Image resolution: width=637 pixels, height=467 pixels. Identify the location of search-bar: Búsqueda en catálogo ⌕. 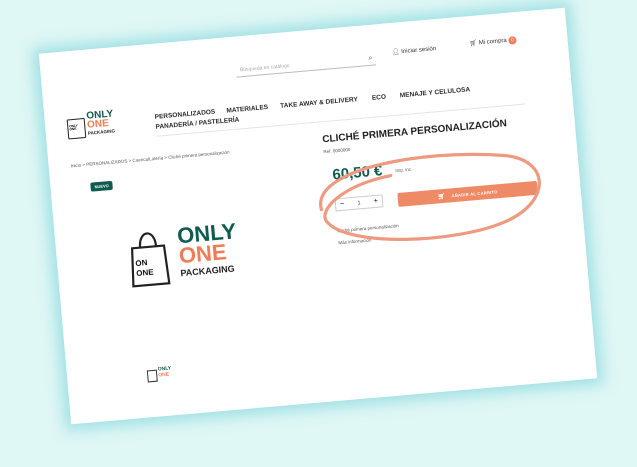
(306, 66).